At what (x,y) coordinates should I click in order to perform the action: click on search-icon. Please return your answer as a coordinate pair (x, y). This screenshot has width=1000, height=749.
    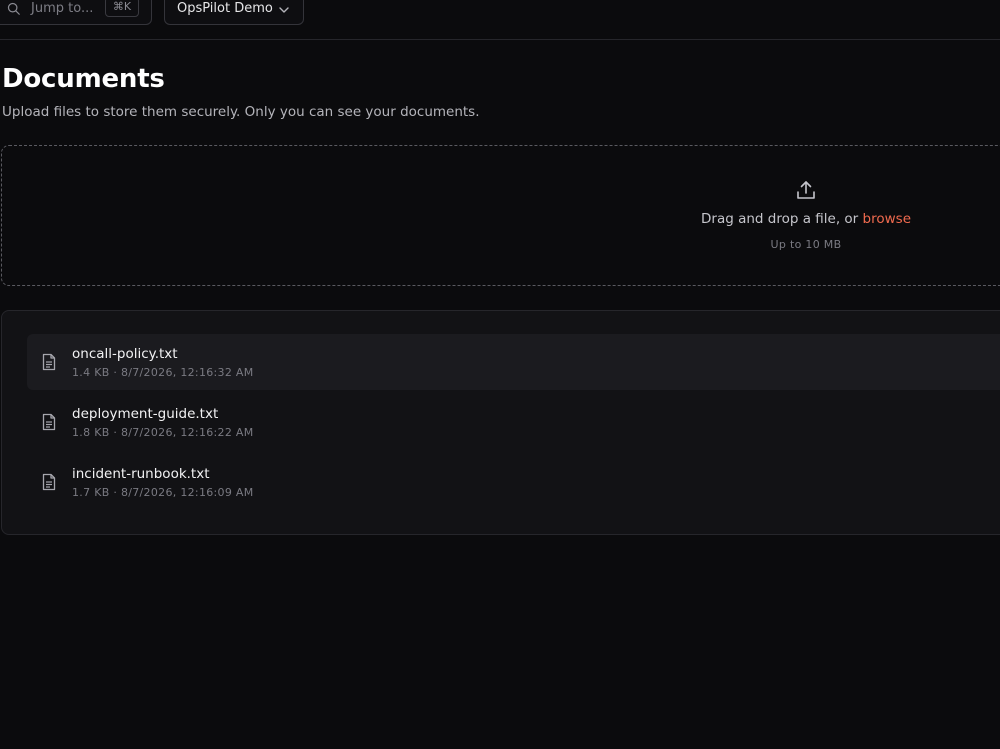
    Looking at the image, I should click on (13, 8).